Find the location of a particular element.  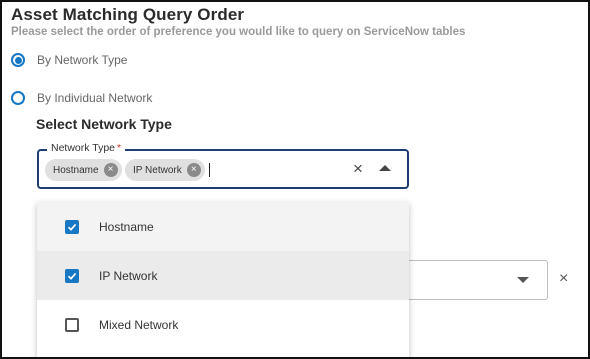

chevron-down-icon is located at coordinates (523, 280).